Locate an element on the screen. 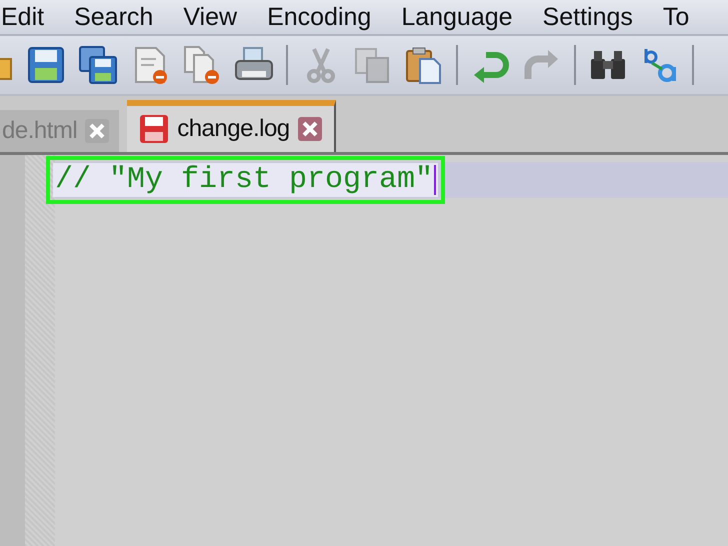 Image resolution: width=728 pixels, height=546 pixels. save-all-button is located at coordinates (98, 65).